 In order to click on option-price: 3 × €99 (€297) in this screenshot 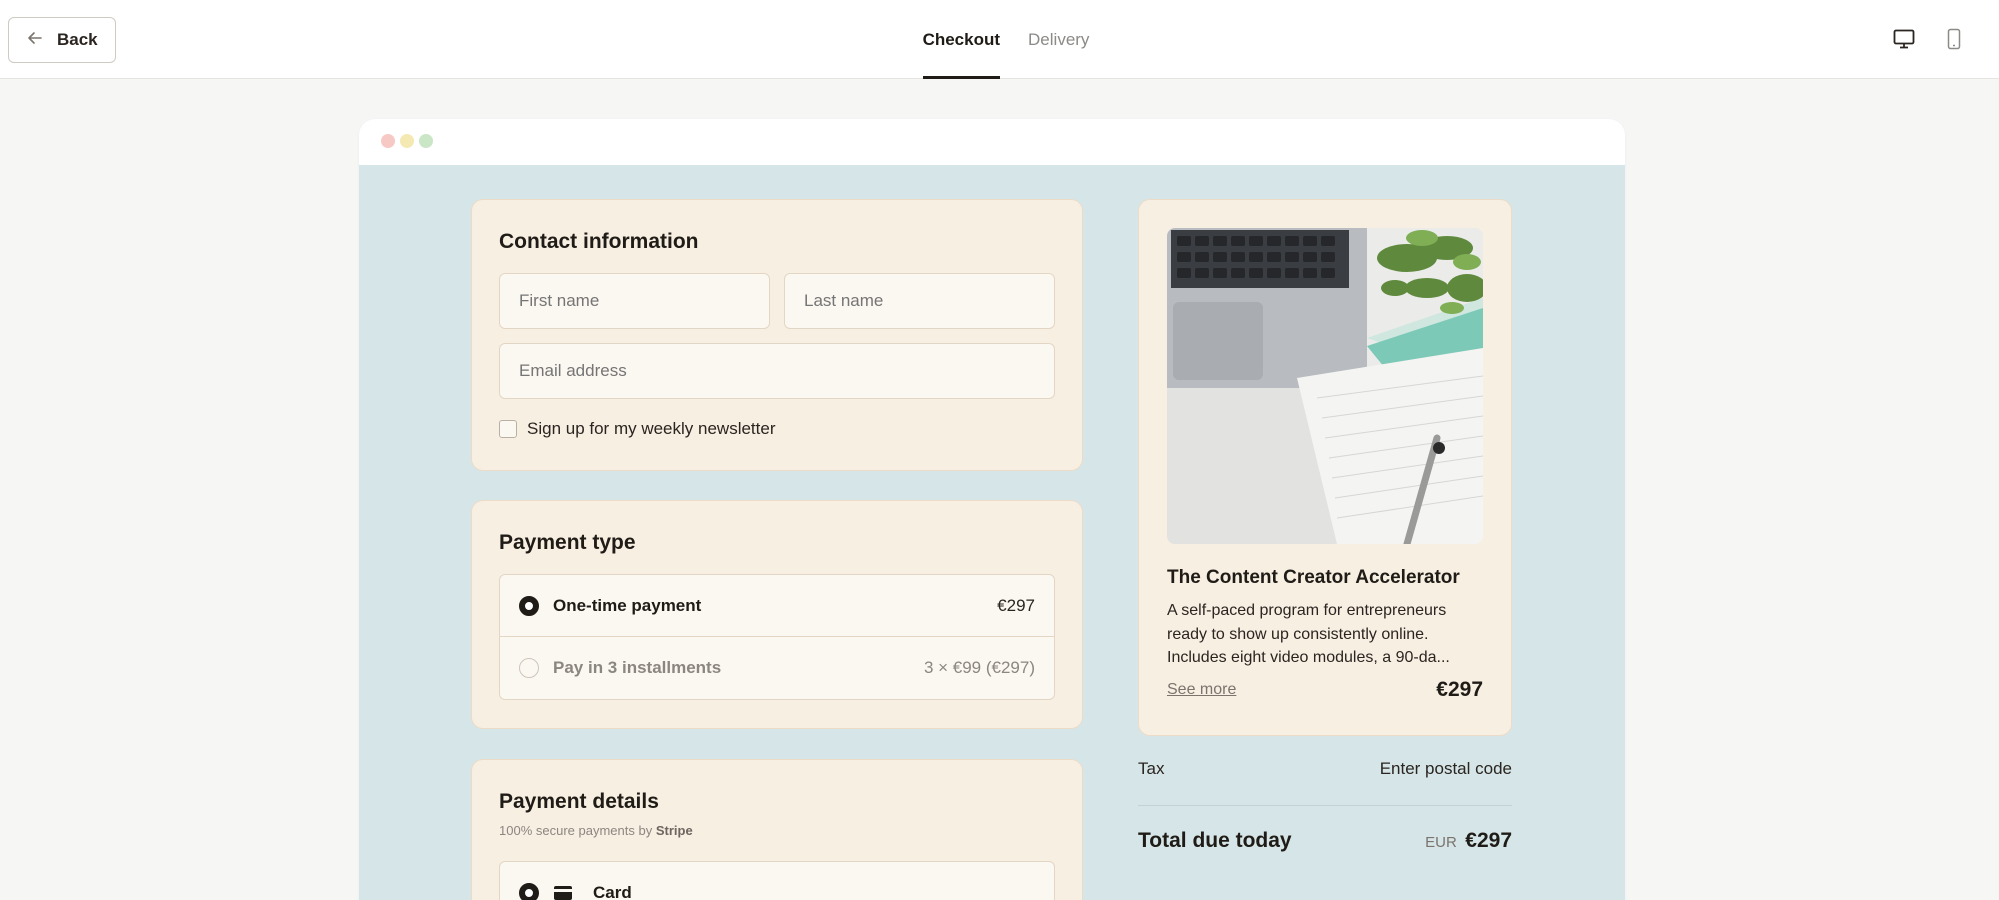, I will do `click(979, 667)`.